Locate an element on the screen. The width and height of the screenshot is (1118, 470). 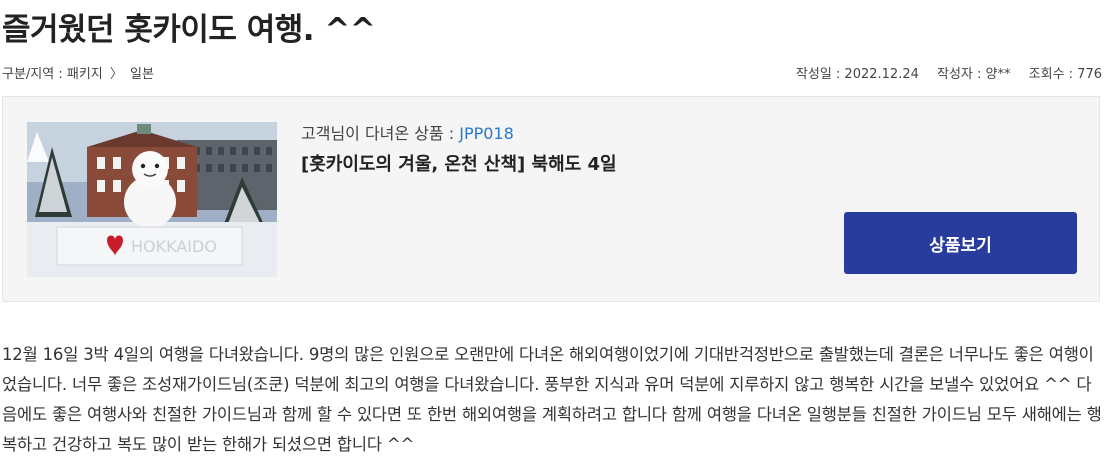
region-label: 일본 is located at coordinates (142, 74).